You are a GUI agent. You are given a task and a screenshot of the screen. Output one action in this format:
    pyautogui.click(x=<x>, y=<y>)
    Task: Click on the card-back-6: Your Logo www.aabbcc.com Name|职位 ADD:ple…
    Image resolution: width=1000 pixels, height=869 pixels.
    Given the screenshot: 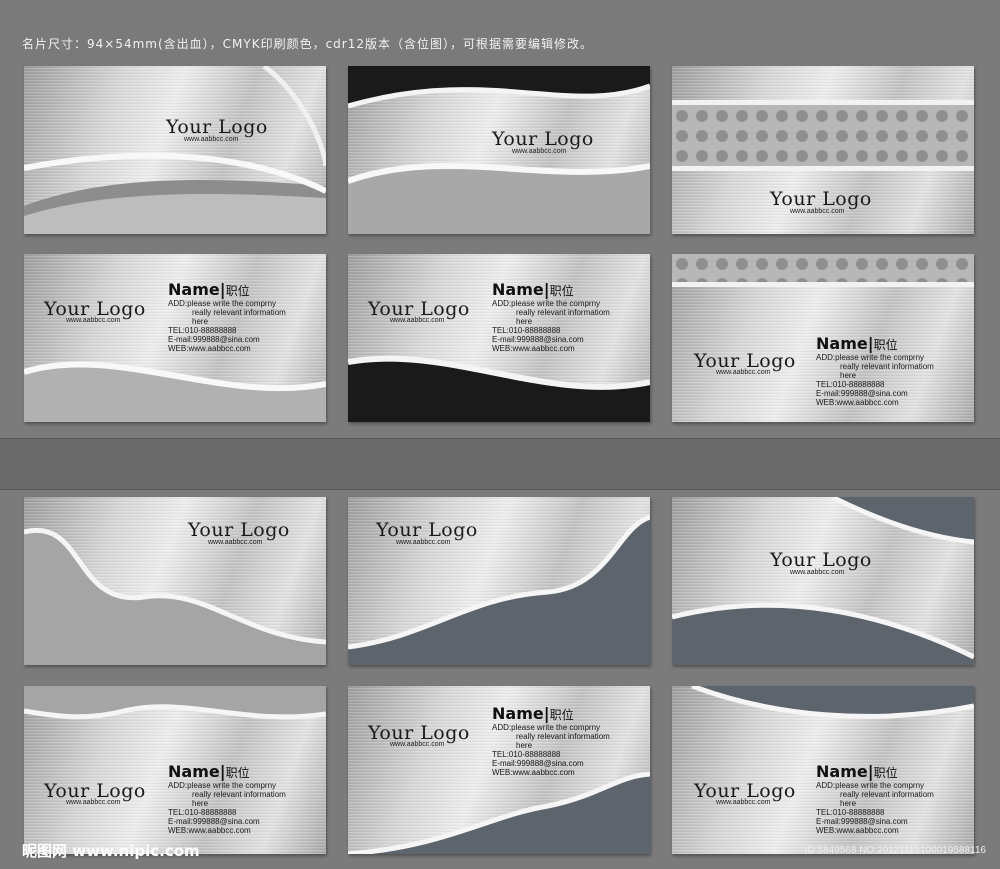 What is the action you would take?
    pyautogui.click(x=823, y=770)
    